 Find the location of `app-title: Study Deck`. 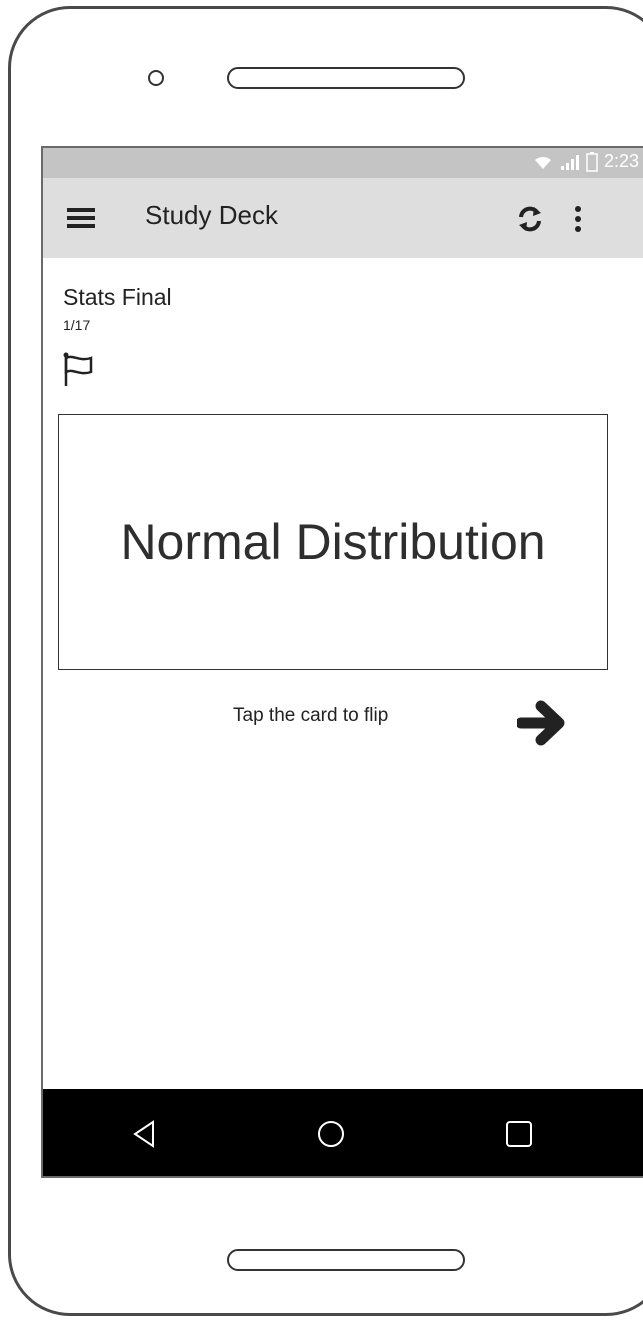

app-title: Study Deck is located at coordinates (211, 215).